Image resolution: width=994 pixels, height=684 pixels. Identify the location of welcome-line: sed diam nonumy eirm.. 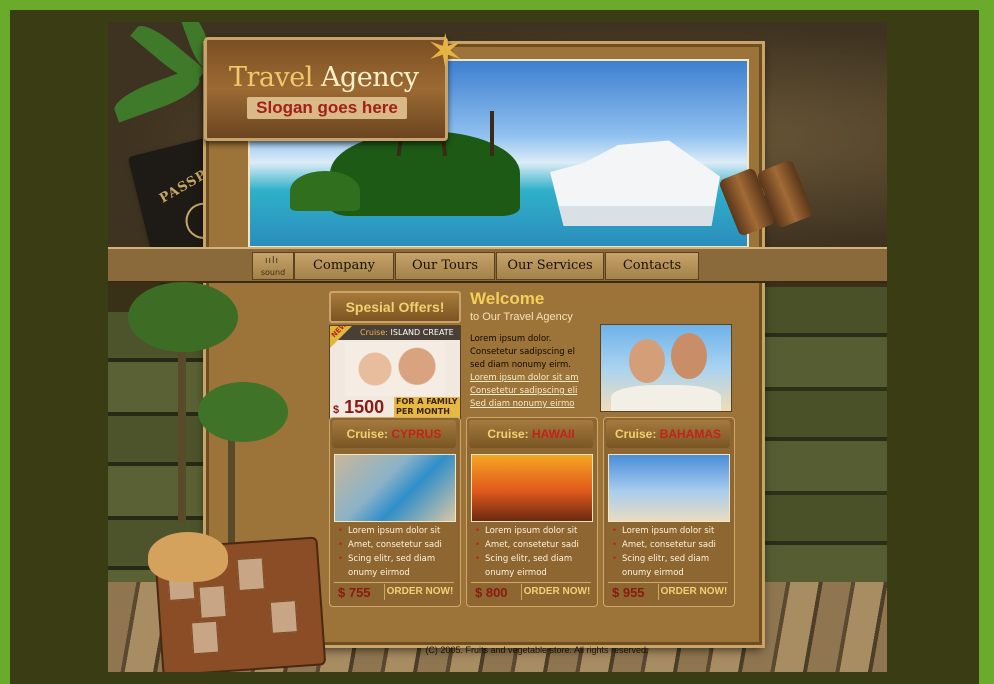
(520, 365).